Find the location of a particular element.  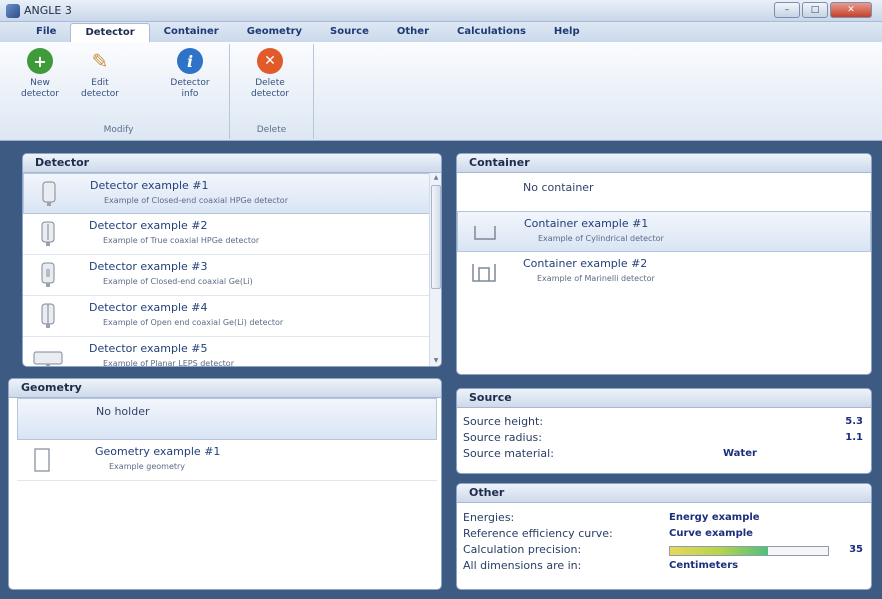

precision-value: 35 is located at coordinates (856, 549).